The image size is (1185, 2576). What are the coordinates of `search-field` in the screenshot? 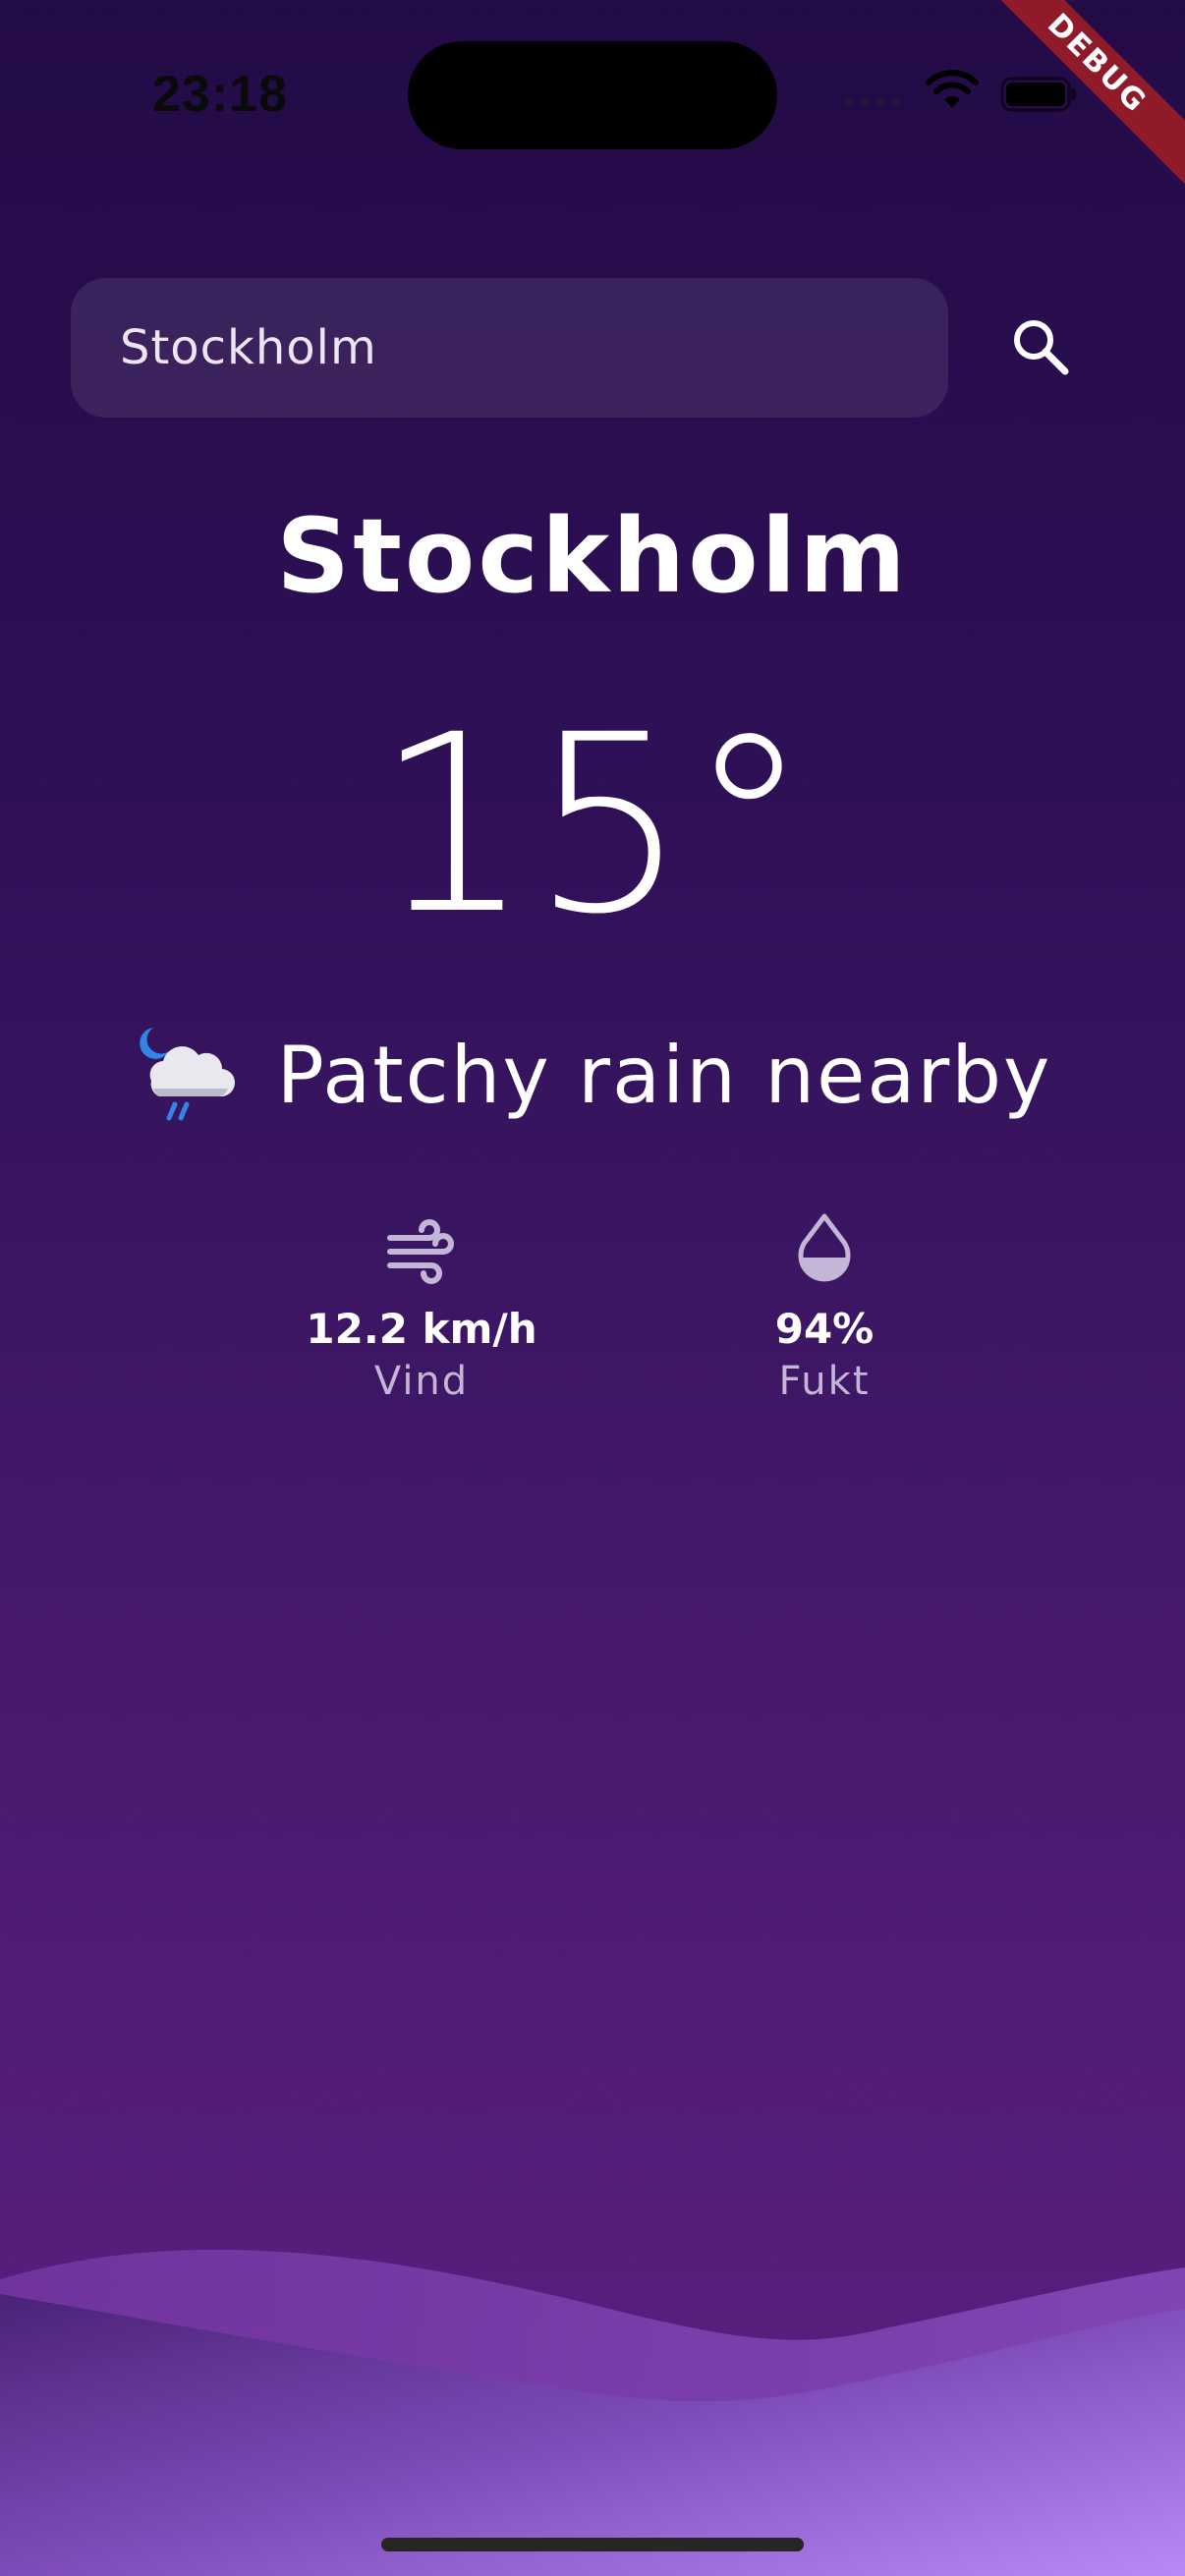 It's located at (509, 348).